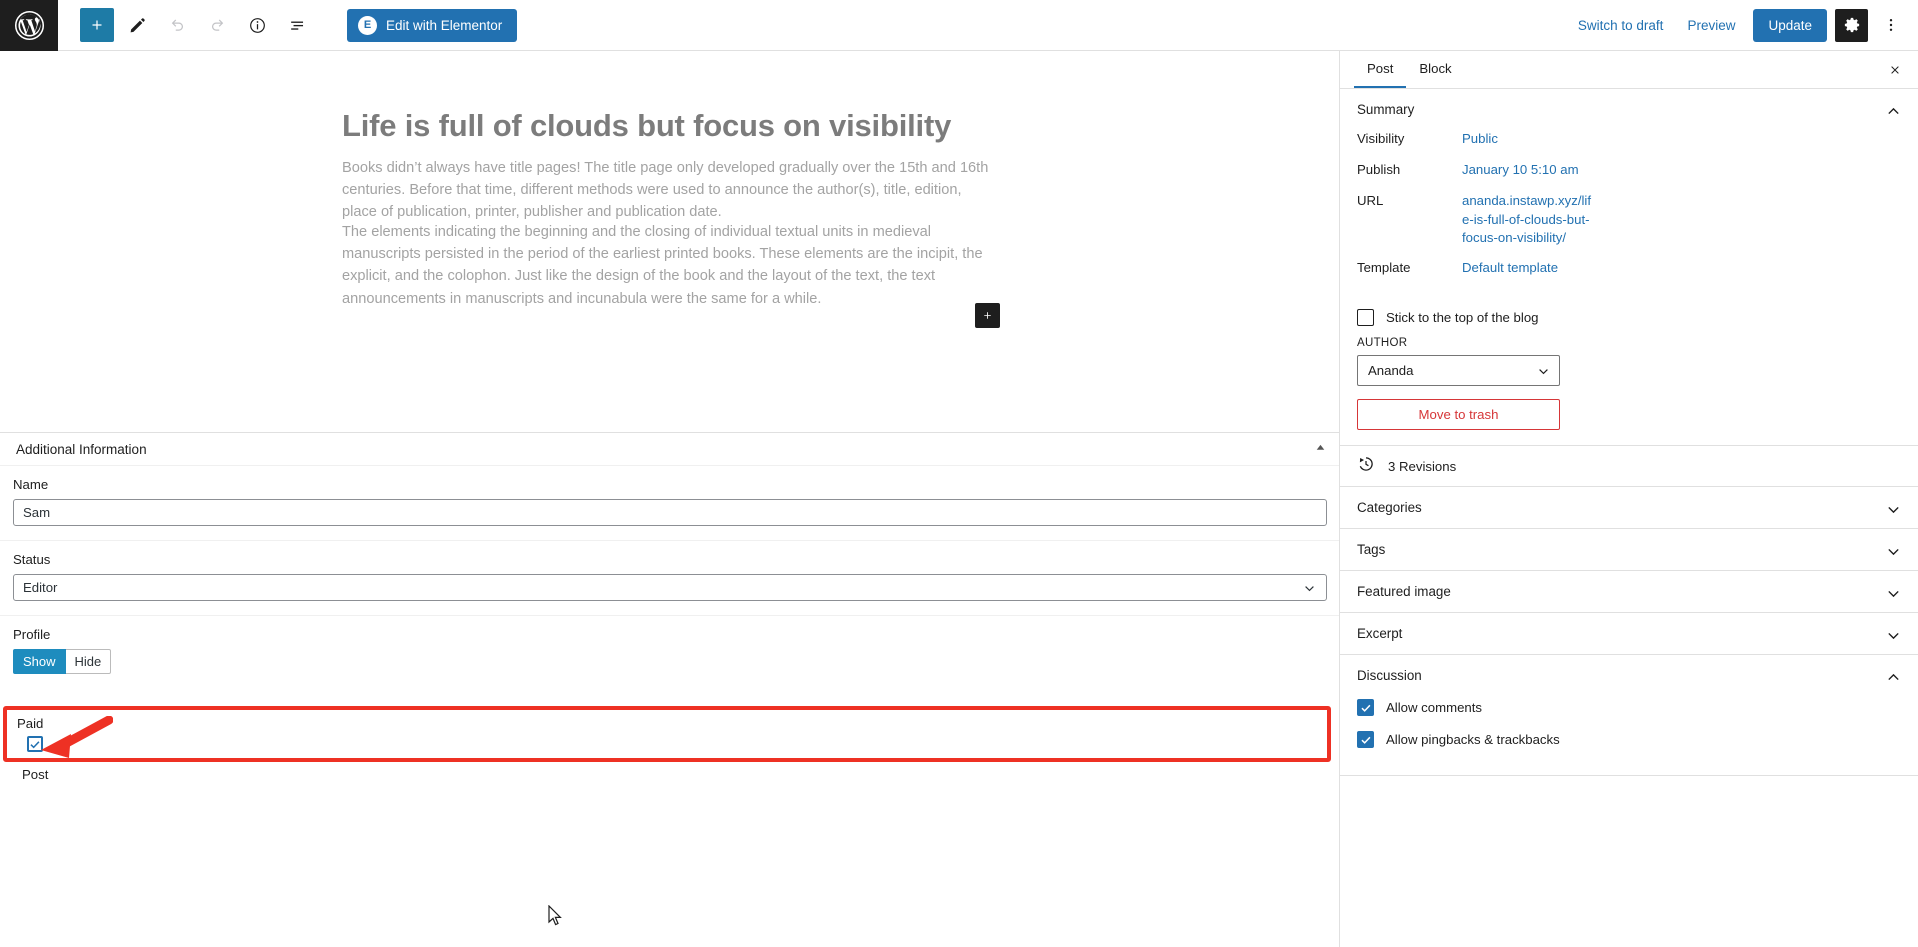  What do you see at coordinates (1434, 708) in the screenshot?
I see `allow-comments-label: Allow comments` at bounding box center [1434, 708].